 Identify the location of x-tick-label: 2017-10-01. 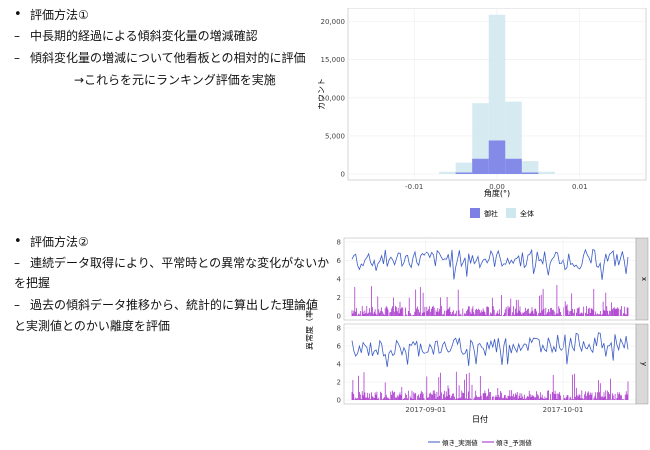
(563, 410).